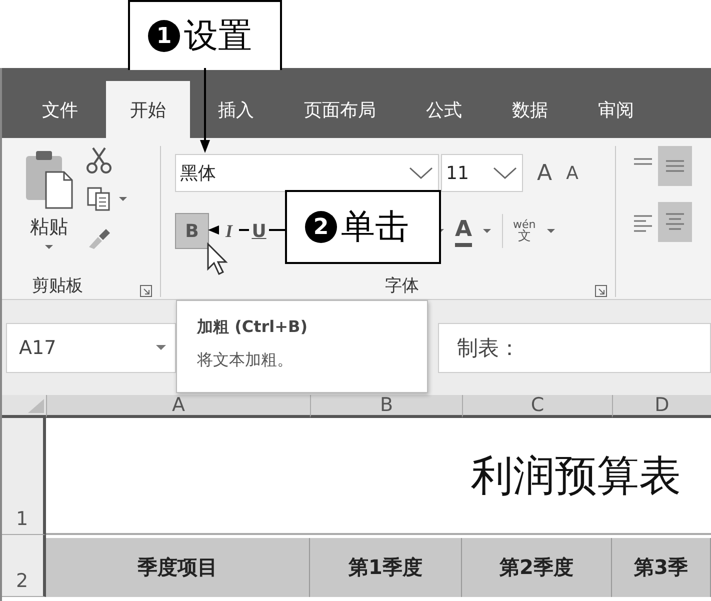 The width and height of the screenshot is (711, 601). Describe the element at coordinates (572, 173) in the screenshot. I see `shrink-font-button: A` at that location.